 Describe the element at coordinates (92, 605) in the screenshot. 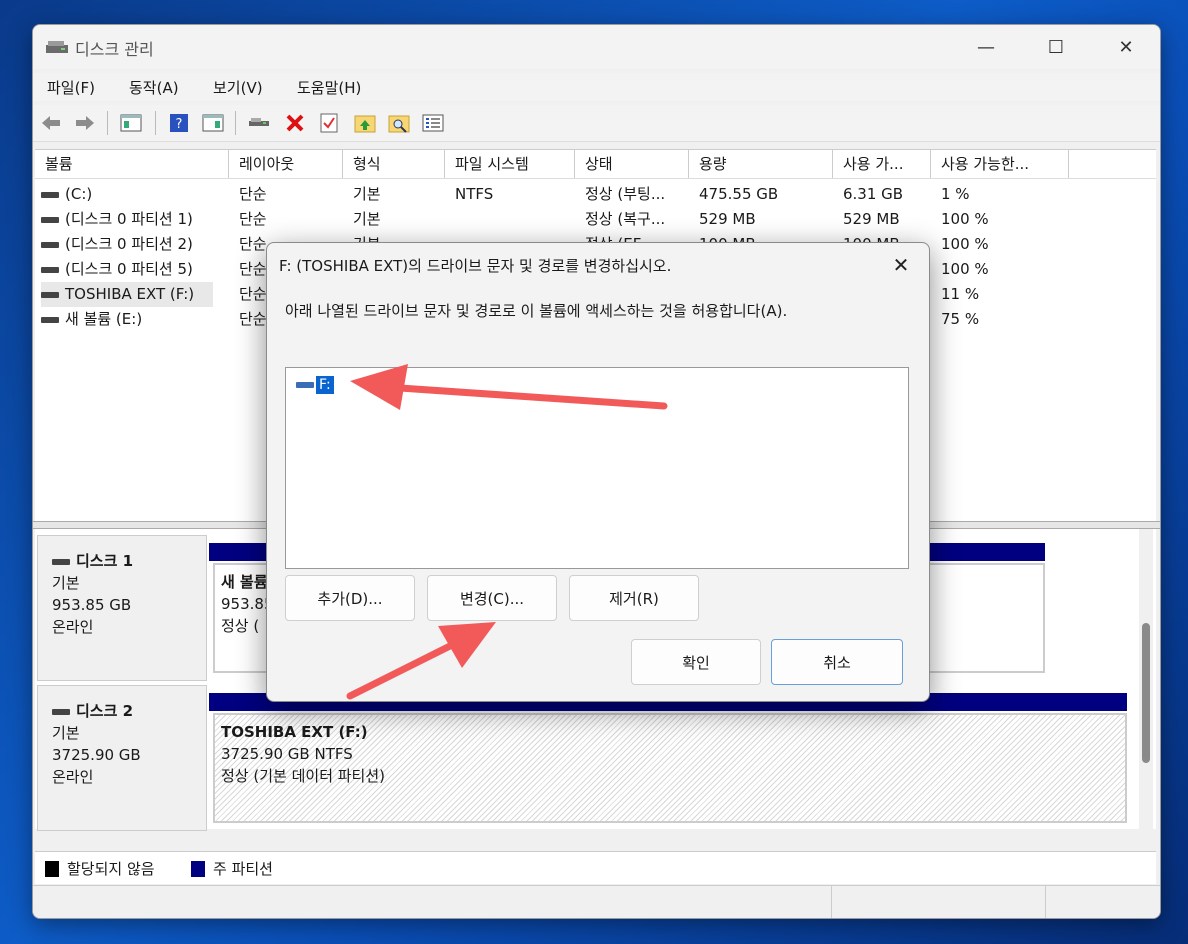

I see `disk-size: 953.85 GB` at that location.